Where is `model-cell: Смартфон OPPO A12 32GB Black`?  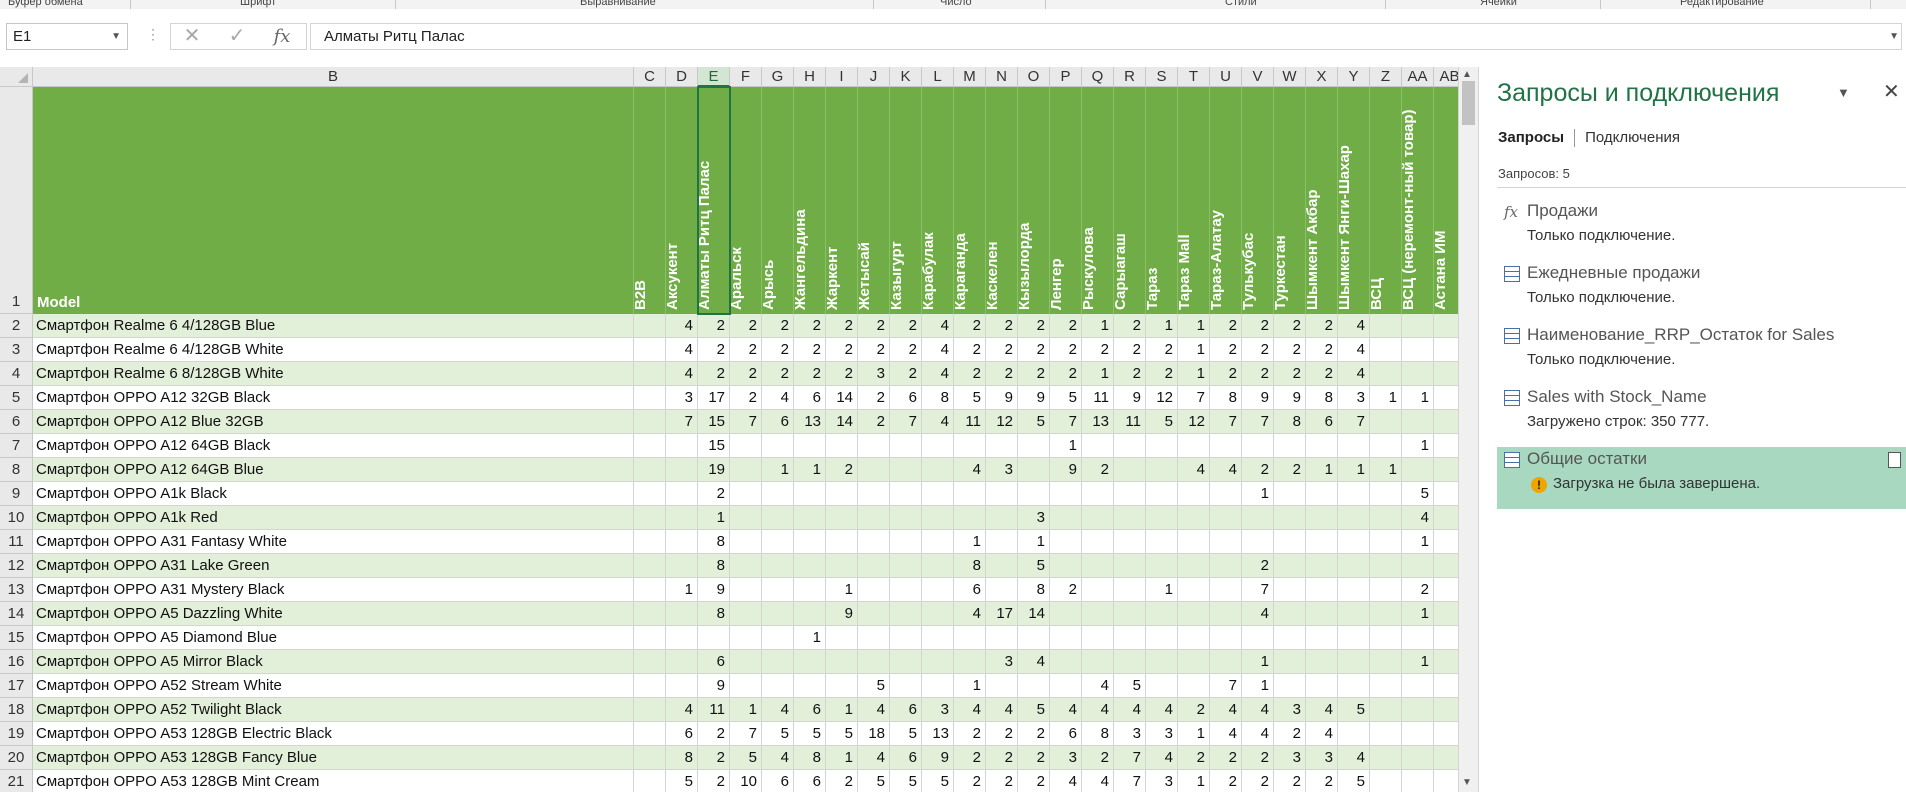 model-cell: Смартфон OPPO A12 32GB Black is located at coordinates (333, 398).